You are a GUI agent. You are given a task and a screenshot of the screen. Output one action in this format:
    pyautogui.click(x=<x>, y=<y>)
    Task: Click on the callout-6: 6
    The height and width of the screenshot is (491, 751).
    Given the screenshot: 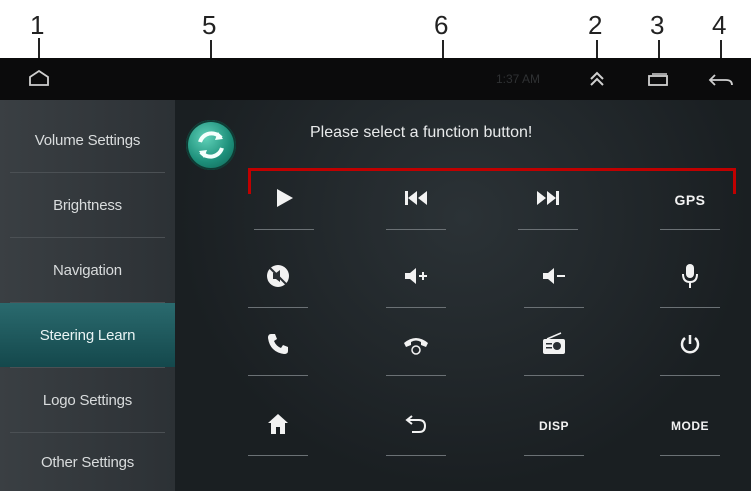 What is the action you would take?
    pyautogui.click(x=441, y=25)
    